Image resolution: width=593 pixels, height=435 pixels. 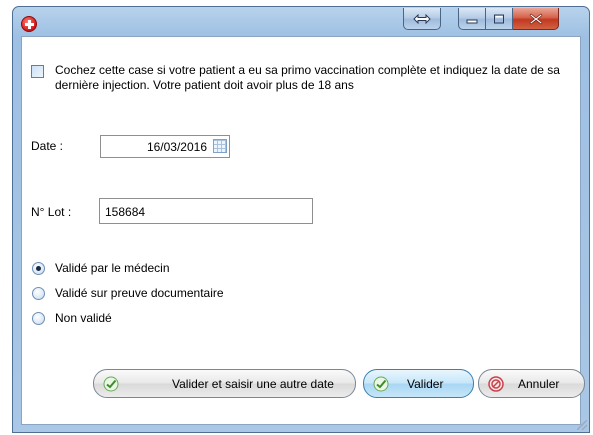 I want to click on close-button, so click(x=536, y=19).